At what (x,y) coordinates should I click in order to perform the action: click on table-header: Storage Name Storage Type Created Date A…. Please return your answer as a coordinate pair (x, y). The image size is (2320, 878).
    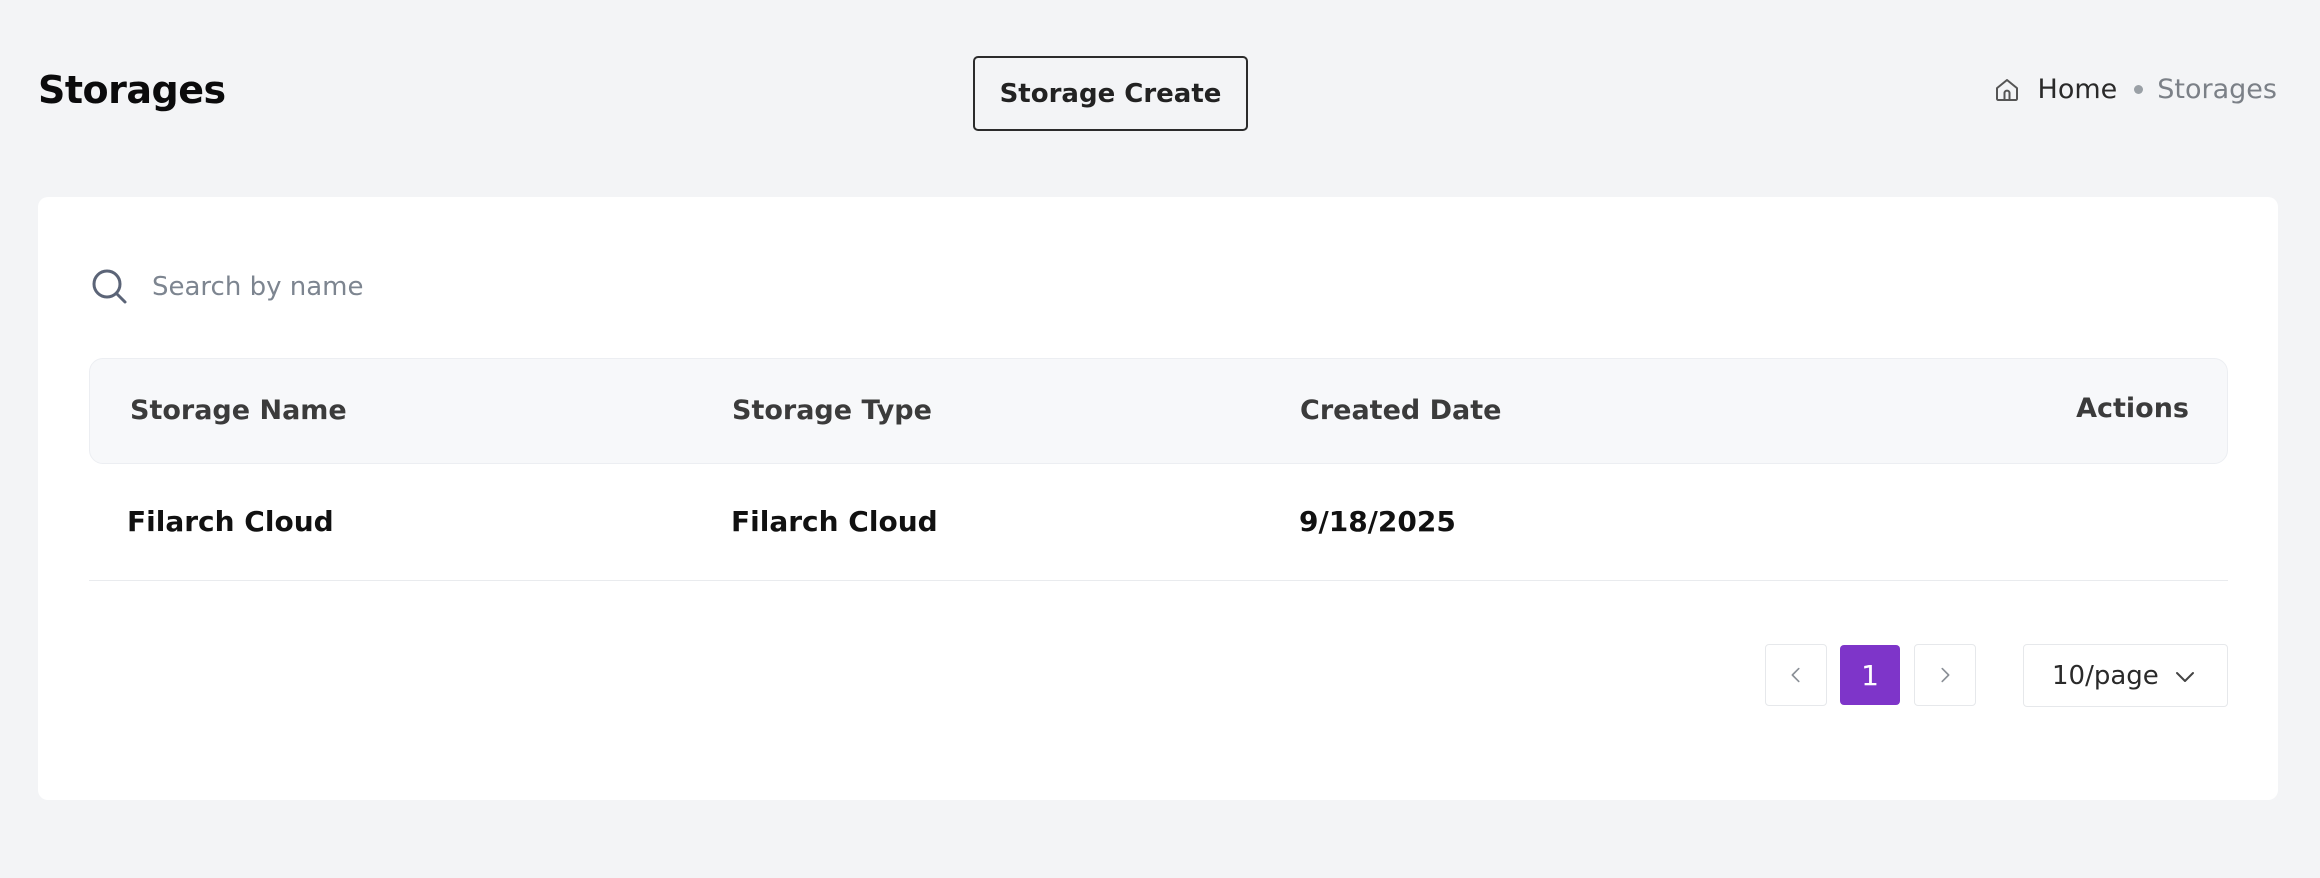
    Looking at the image, I should click on (1158, 411).